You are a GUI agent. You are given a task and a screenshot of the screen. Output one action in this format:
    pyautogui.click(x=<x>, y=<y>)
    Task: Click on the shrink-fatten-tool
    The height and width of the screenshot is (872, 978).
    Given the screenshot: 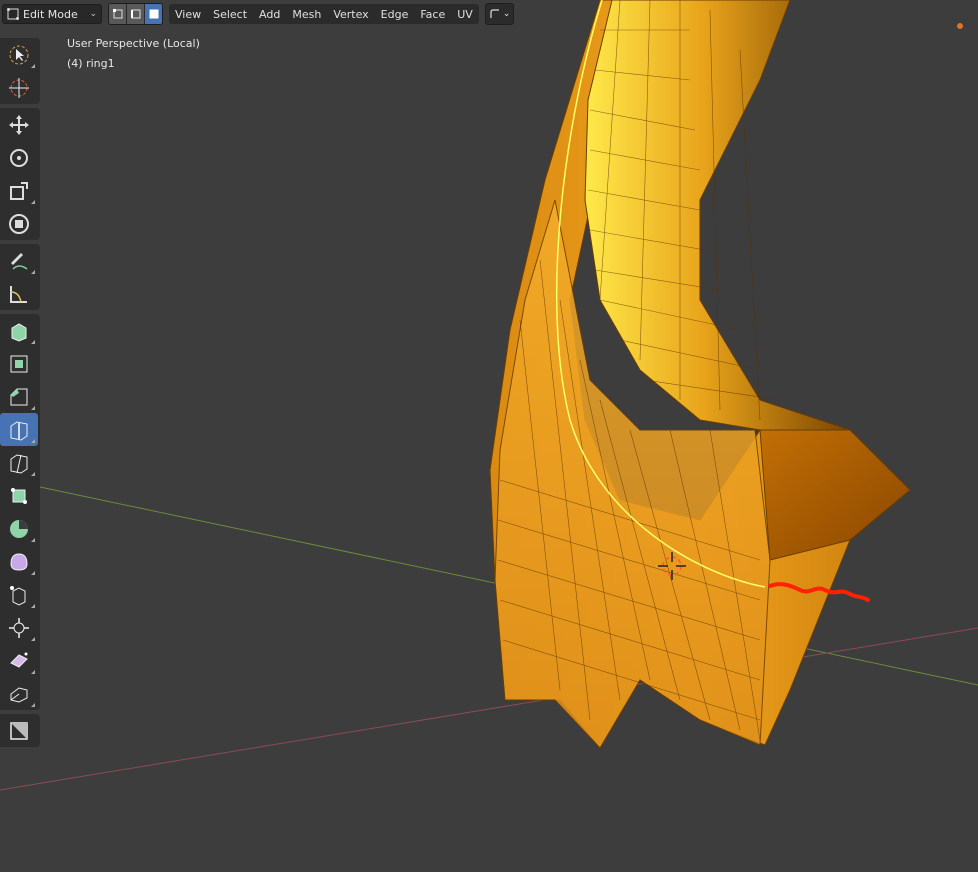 What is the action you would take?
    pyautogui.click(x=19, y=627)
    